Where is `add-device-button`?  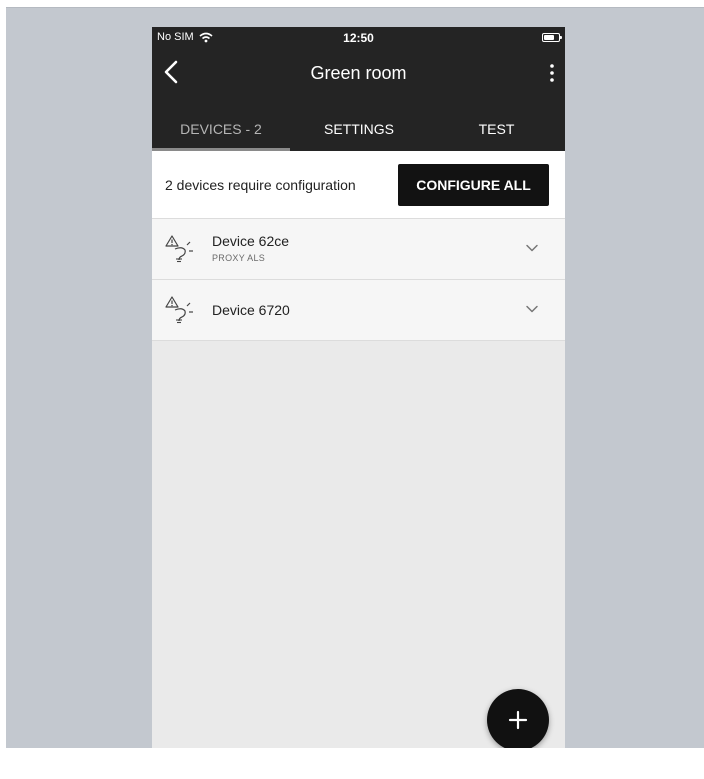
add-device-button is located at coordinates (518, 718).